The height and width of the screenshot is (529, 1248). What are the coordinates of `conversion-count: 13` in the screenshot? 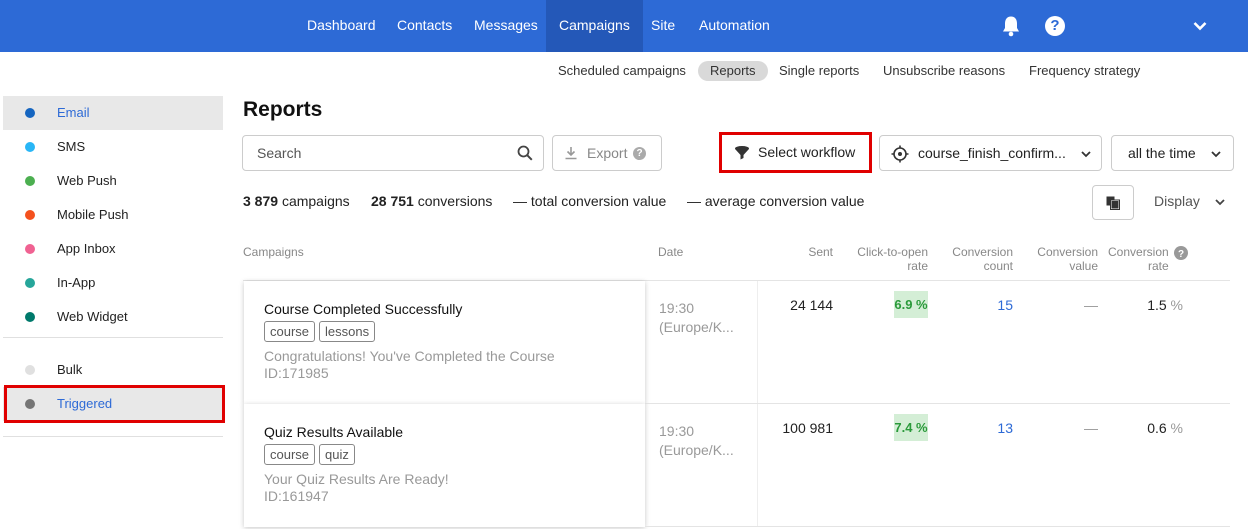 It's located at (986, 428).